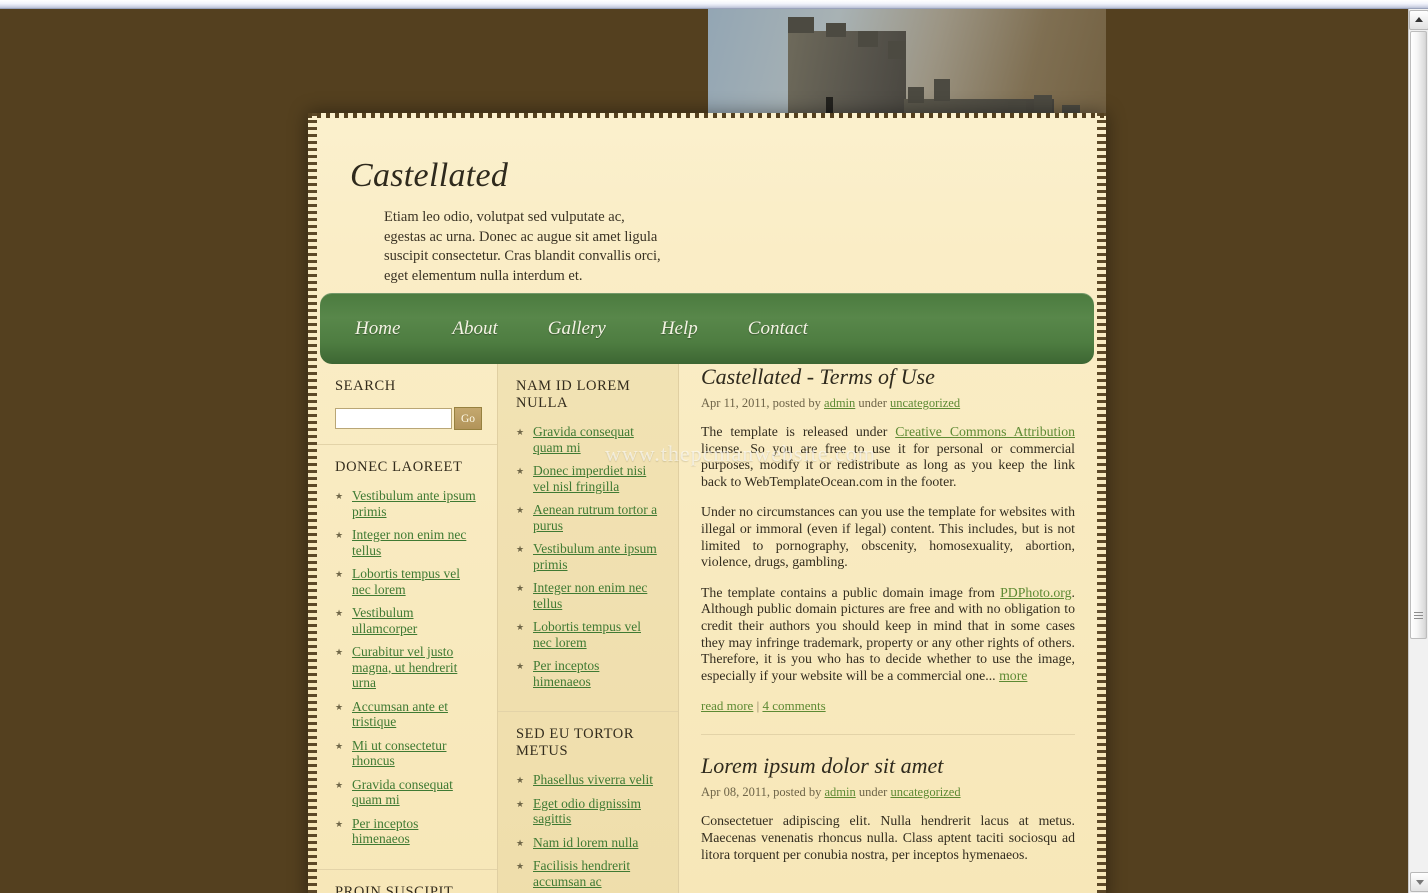  Describe the element at coordinates (365, 386) in the screenshot. I see `search-widget-title: SEARCH` at that location.